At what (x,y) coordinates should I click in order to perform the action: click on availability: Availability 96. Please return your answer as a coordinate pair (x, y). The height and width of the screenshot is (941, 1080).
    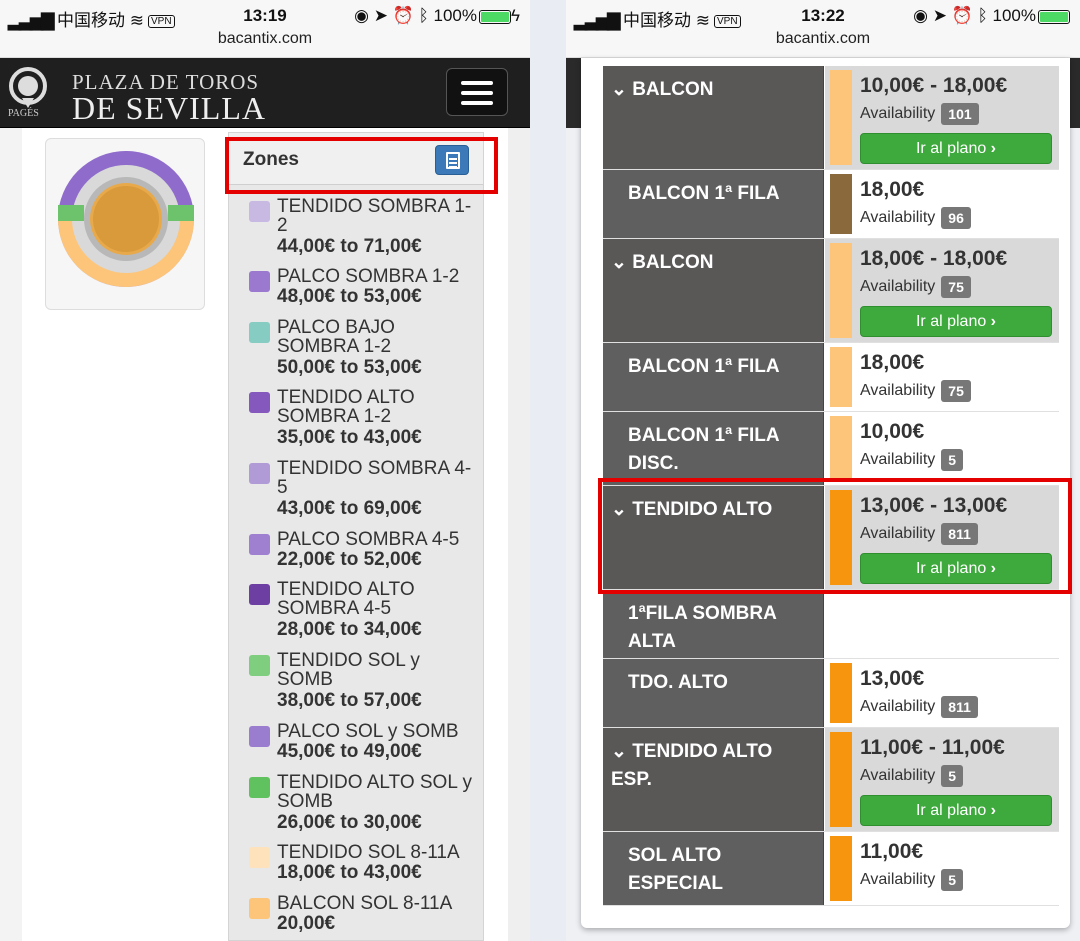
    Looking at the image, I should click on (915, 218).